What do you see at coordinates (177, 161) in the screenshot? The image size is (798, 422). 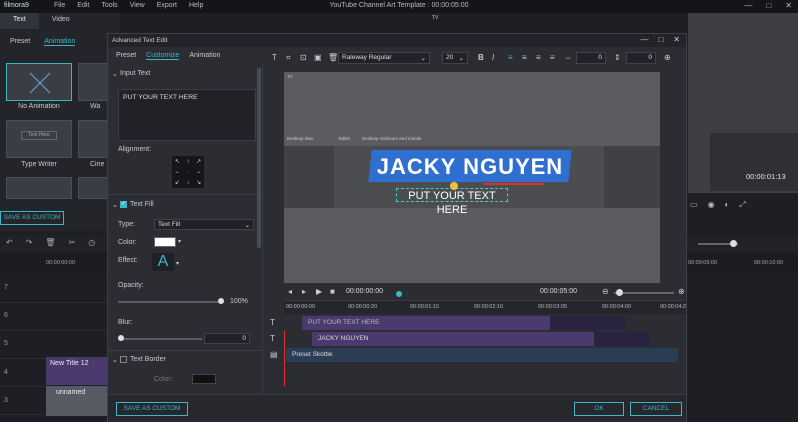 I see `align-top-left-icon: ↖` at bounding box center [177, 161].